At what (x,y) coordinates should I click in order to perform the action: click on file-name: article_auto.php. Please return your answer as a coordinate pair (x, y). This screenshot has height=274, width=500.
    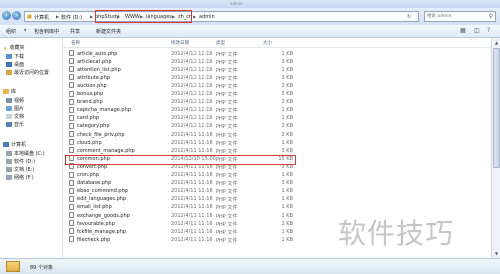
    Looking at the image, I should click on (97, 53).